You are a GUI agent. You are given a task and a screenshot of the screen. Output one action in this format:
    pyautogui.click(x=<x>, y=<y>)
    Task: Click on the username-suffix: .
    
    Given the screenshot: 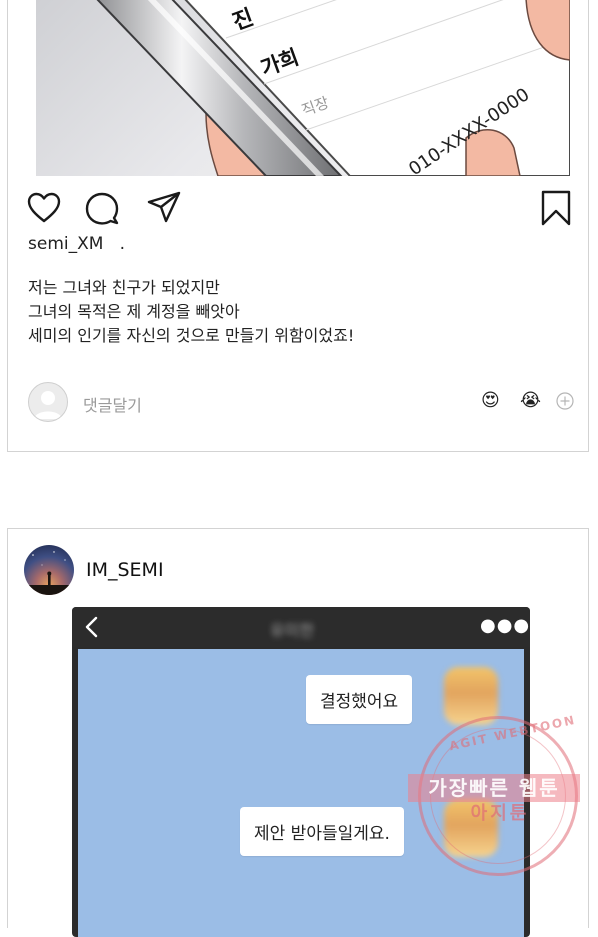 What is the action you would take?
    pyautogui.click(x=122, y=244)
    